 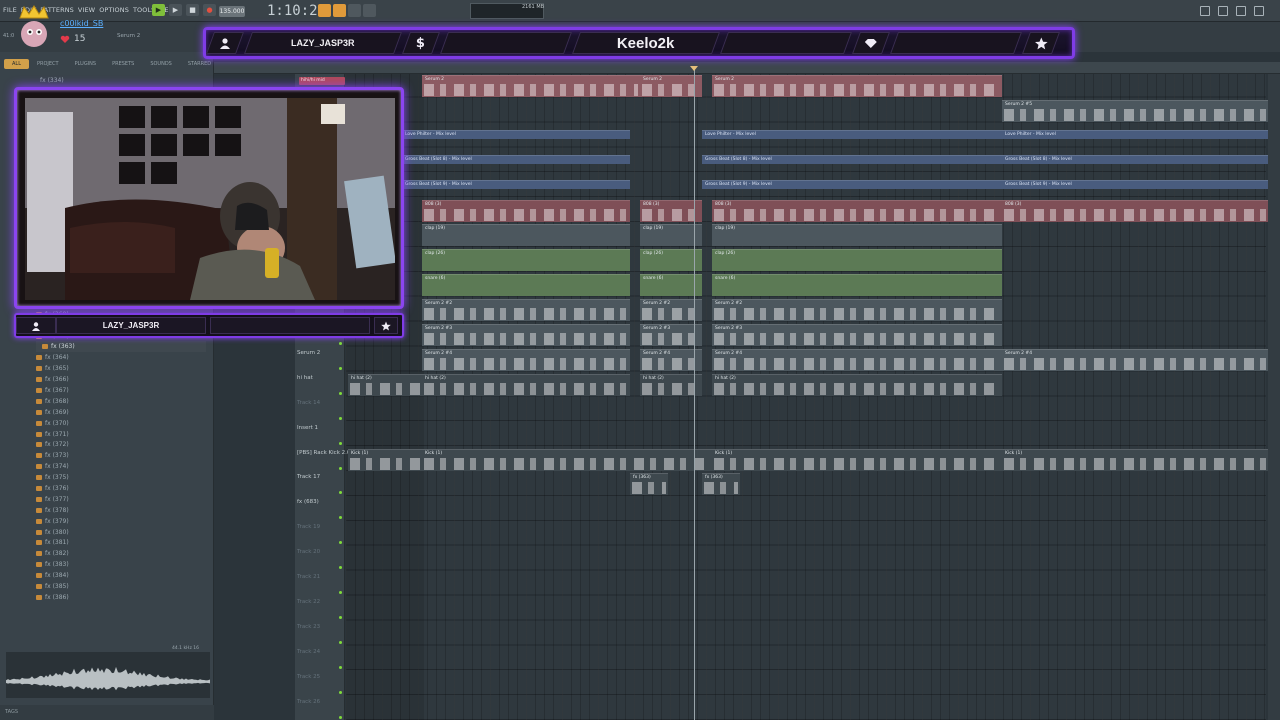 What do you see at coordinates (85, 64) in the screenshot?
I see `tab-plugins: PLUGINS` at bounding box center [85, 64].